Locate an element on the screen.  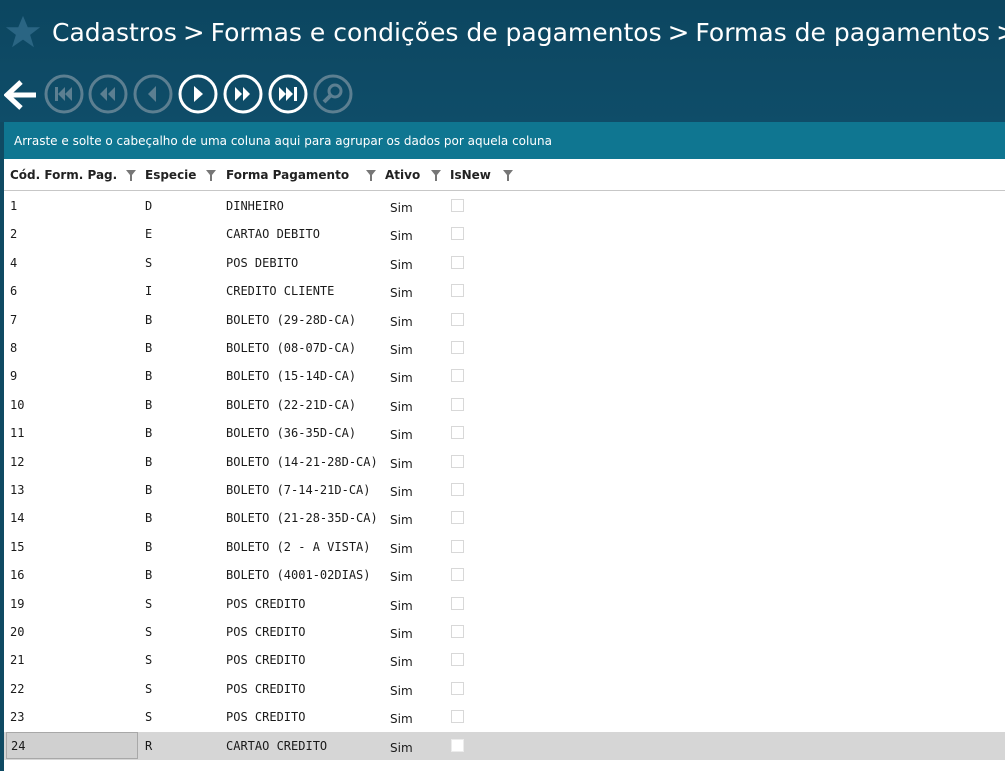
column-header-isnew: IsNew is located at coordinates (470, 175).